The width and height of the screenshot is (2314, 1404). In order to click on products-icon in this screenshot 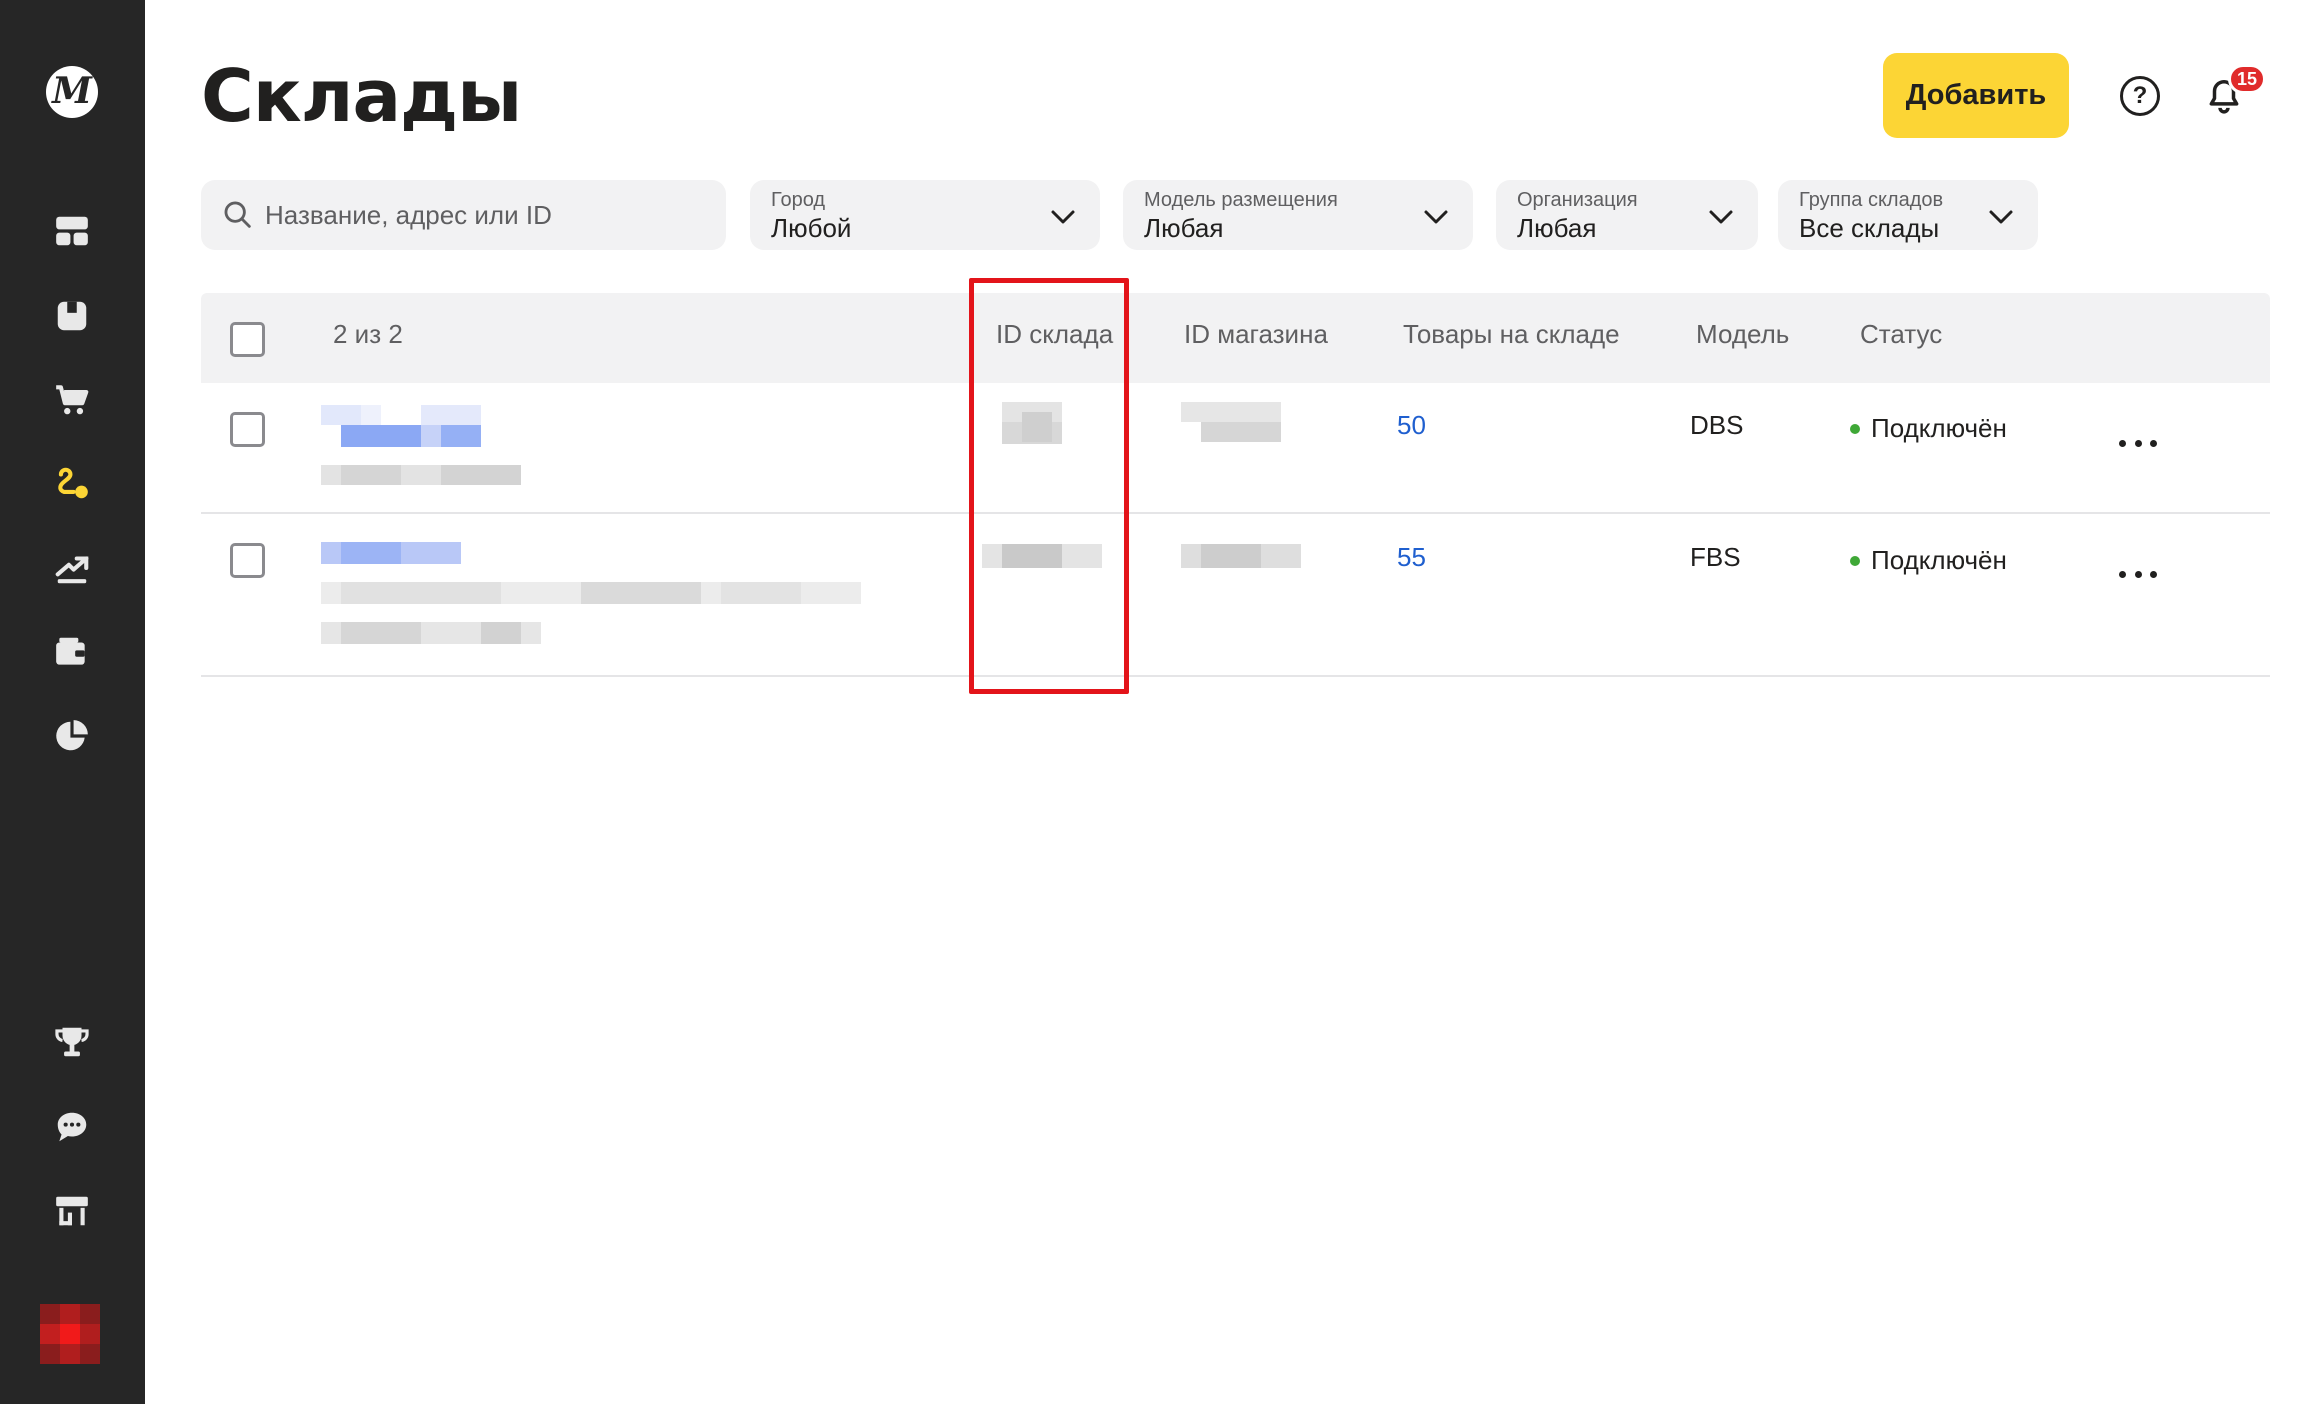, I will do `click(72, 316)`.